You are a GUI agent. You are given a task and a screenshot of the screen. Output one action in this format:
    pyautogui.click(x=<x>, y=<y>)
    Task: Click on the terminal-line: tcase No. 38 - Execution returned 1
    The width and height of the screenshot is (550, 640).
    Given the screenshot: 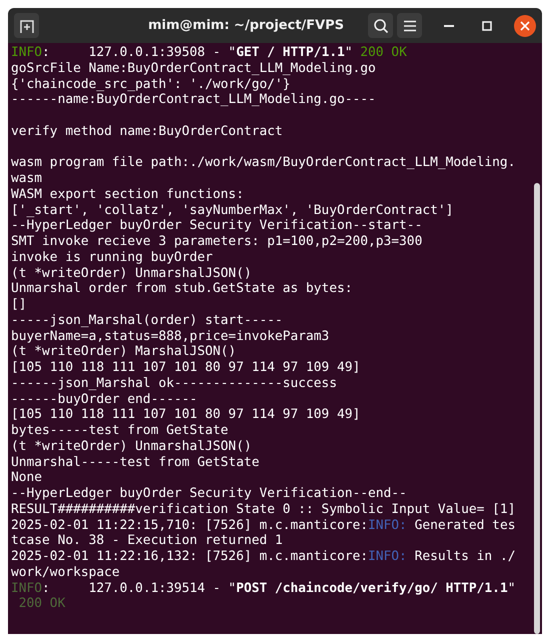 What is the action you would take?
    pyautogui.click(x=147, y=541)
    